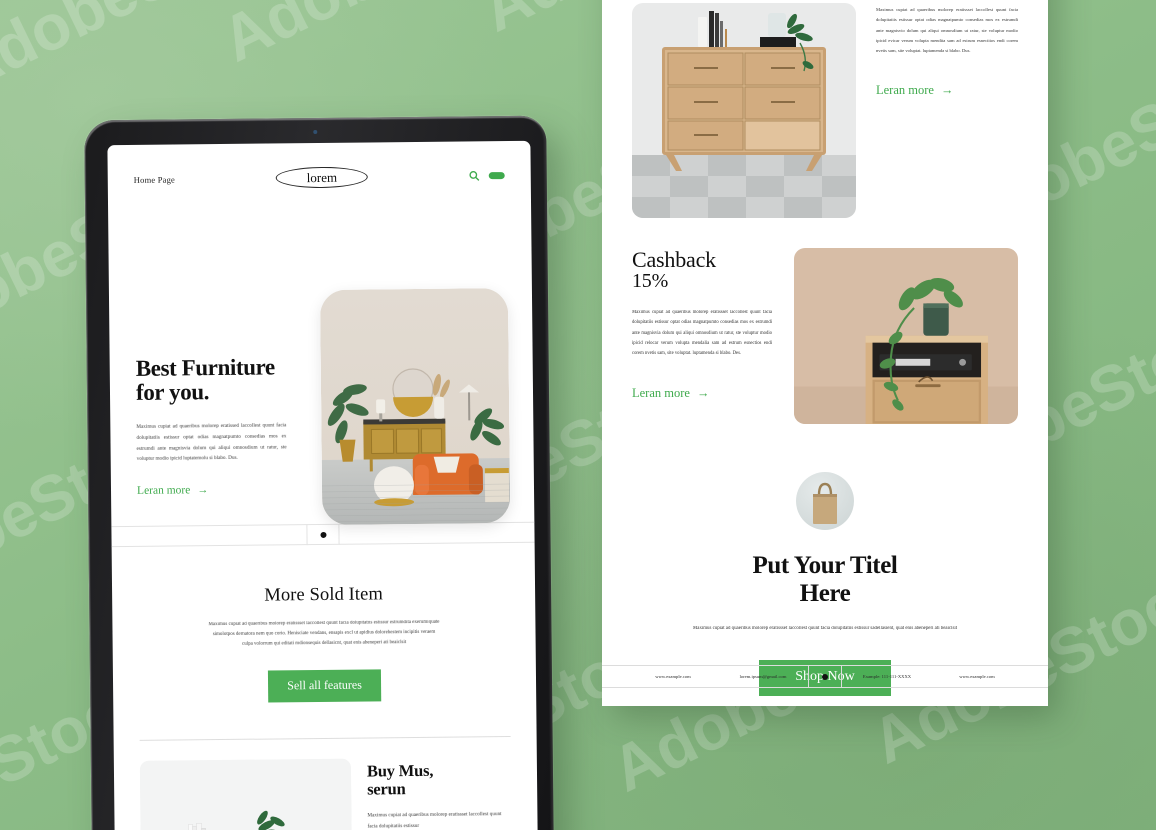  I want to click on menu-pill-icon, so click(496, 176).